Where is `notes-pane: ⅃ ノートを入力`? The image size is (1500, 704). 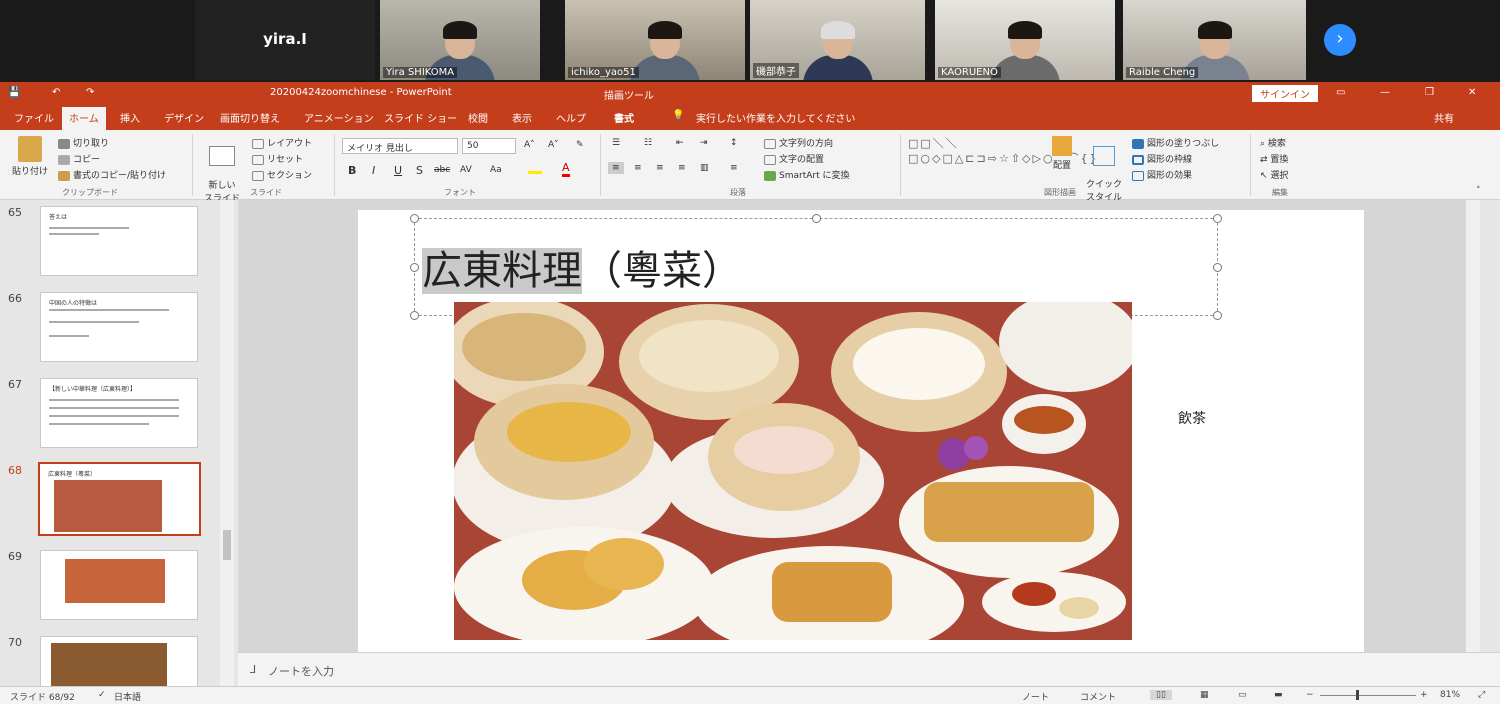 notes-pane: ⅃ ノートを入力 is located at coordinates (869, 669).